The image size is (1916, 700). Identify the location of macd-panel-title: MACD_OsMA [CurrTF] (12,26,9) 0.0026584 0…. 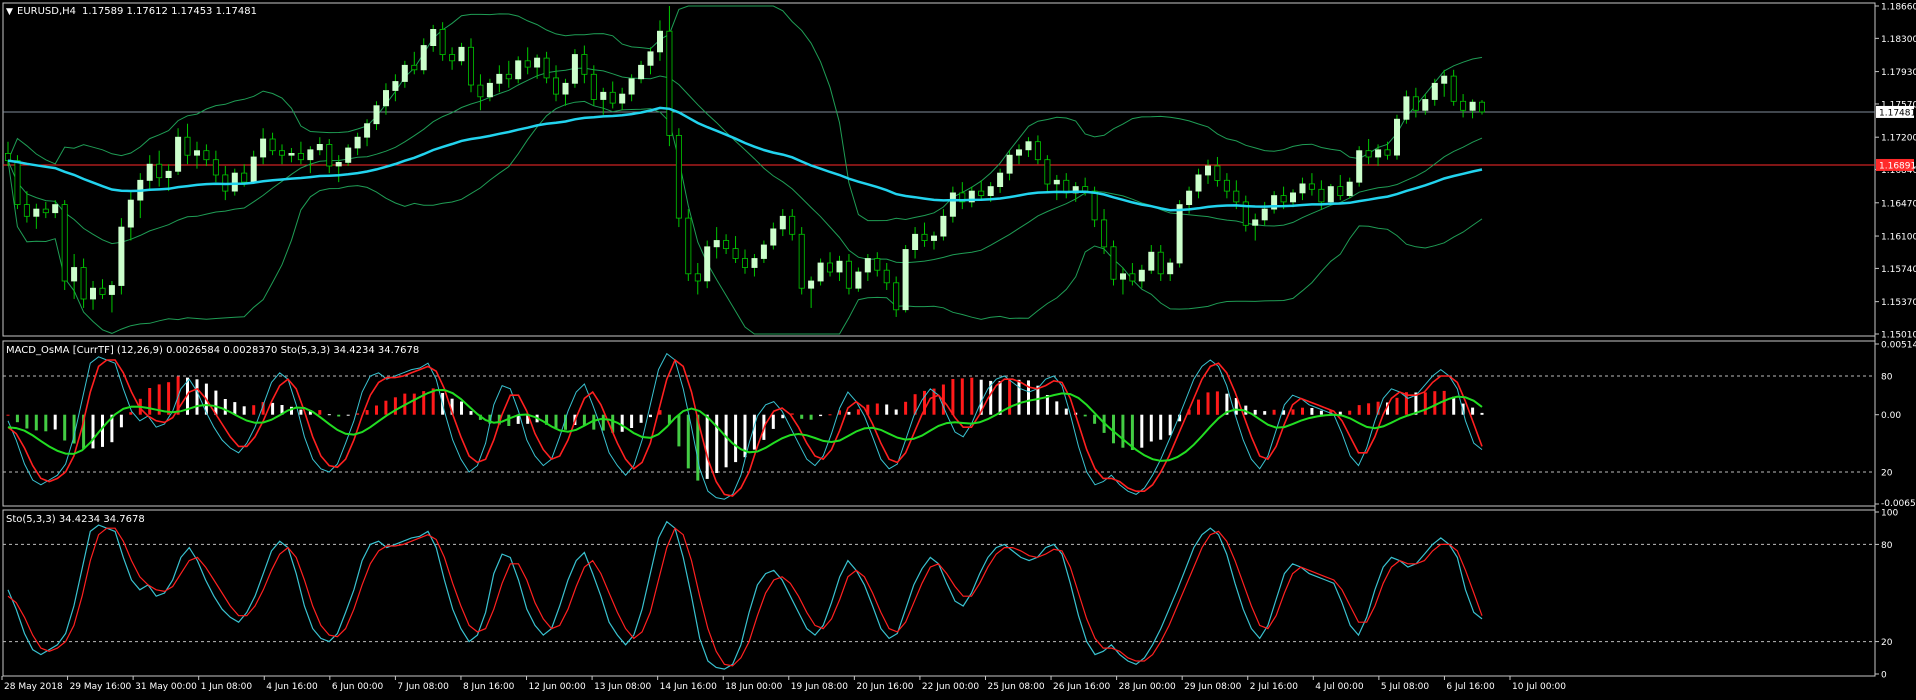
(212, 350).